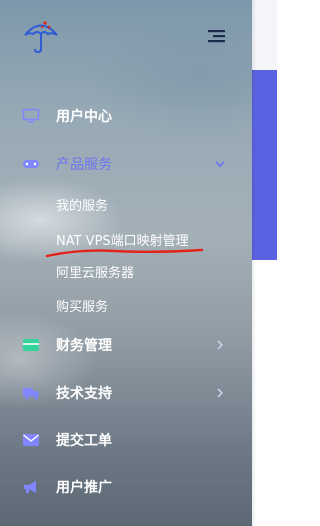 This screenshot has width=320, height=526. I want to click on menu-item-label: 财务管理, so click(84, 346).